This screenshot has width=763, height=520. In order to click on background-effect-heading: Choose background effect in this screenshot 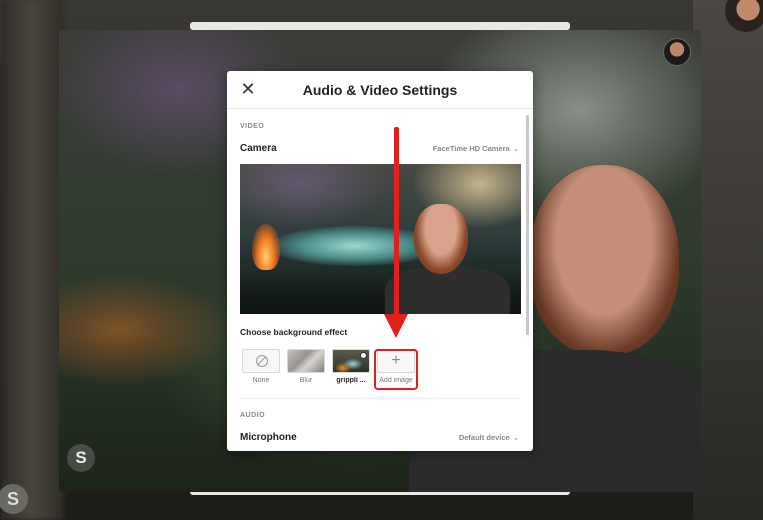, I will do `click(294, 332)`.